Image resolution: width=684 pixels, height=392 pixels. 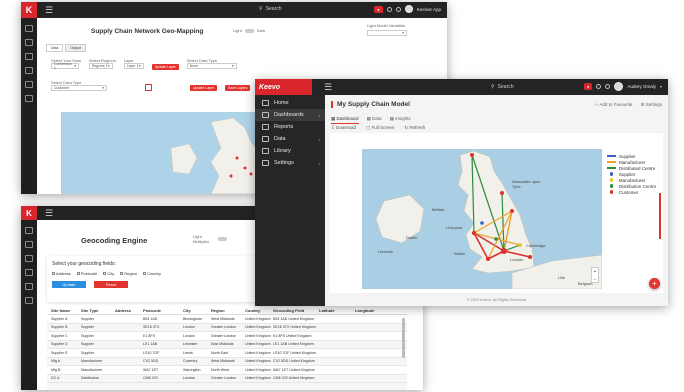 What do you see at coordinates (654, 283) in the screenshot?
I see `add-fab-button: +` at bounding box center [654, 283].